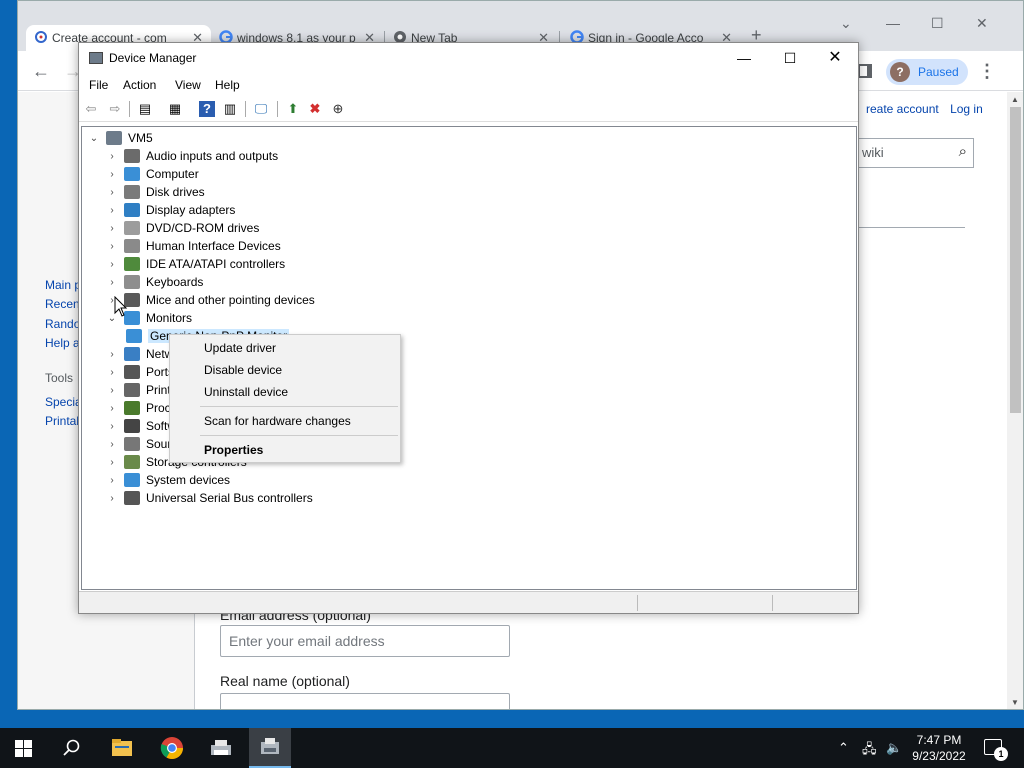 This screenshot has width=1024, height=768. What do you see at coordinates (261, 109) in the screenshot?
I see `monitor-scan-icon: 🖵` at bounding box center [261, 109].